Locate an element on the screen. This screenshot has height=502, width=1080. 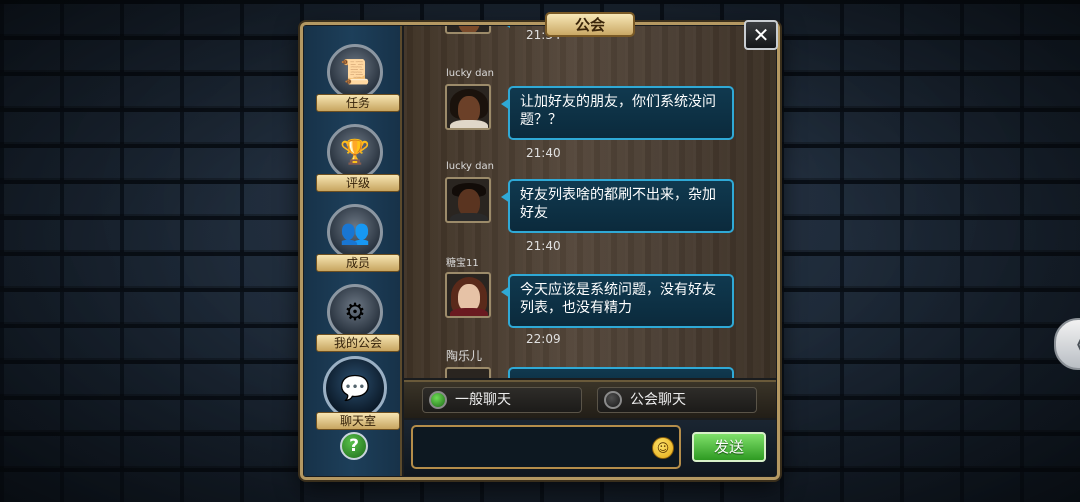
side-expand-button: 《 is located at coordinates (1067, 344).